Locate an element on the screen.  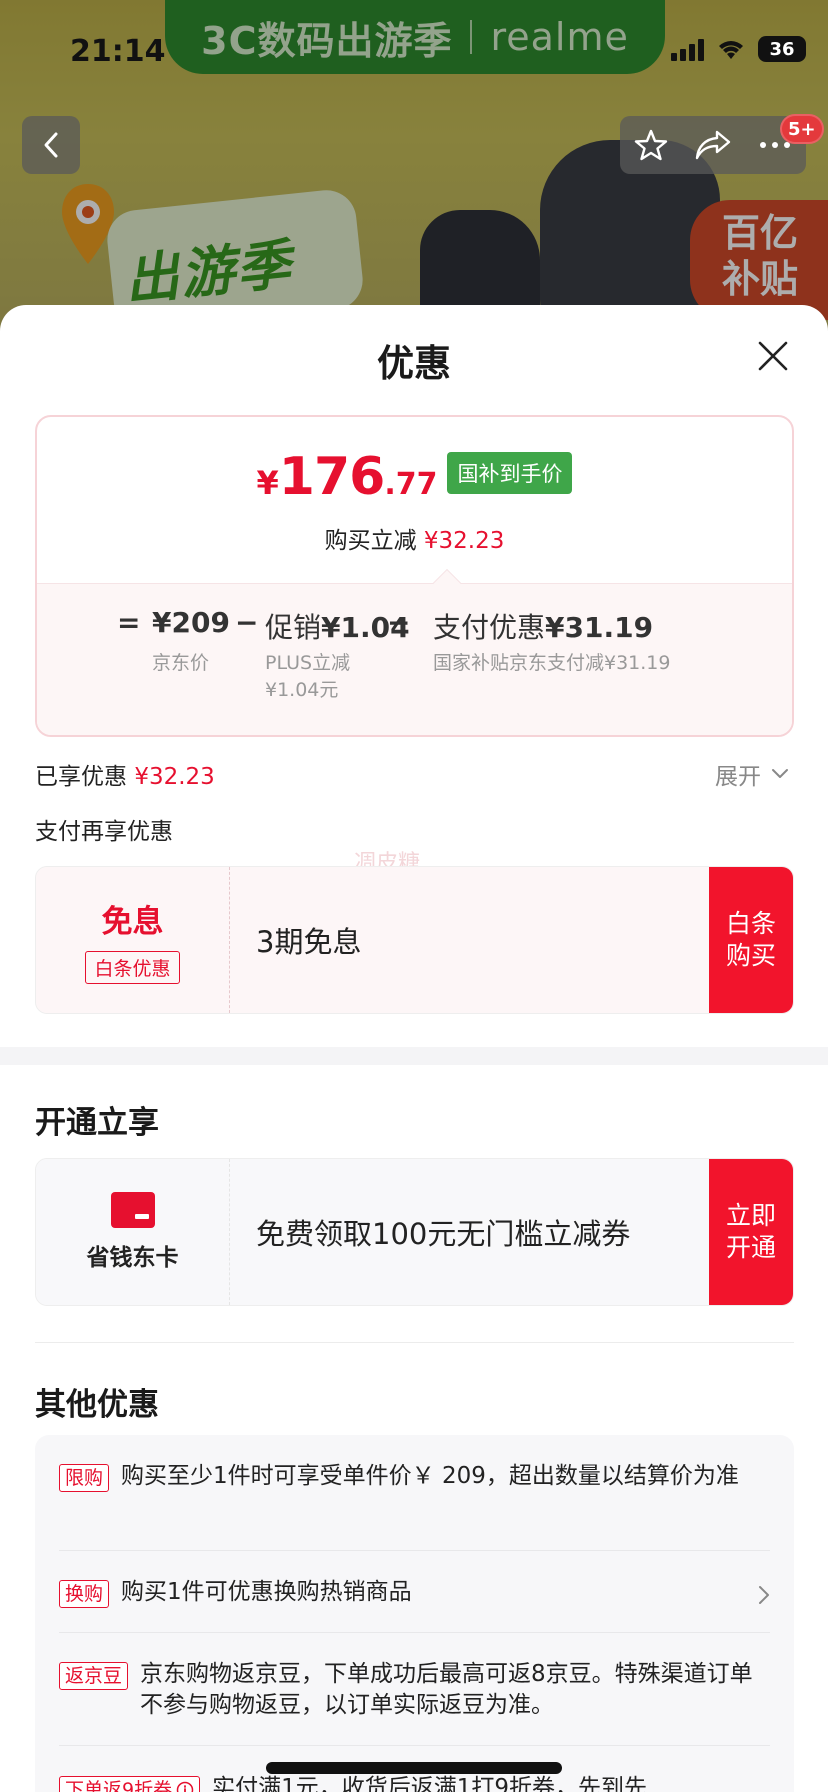
back-button is located at coordinates (51, 145).